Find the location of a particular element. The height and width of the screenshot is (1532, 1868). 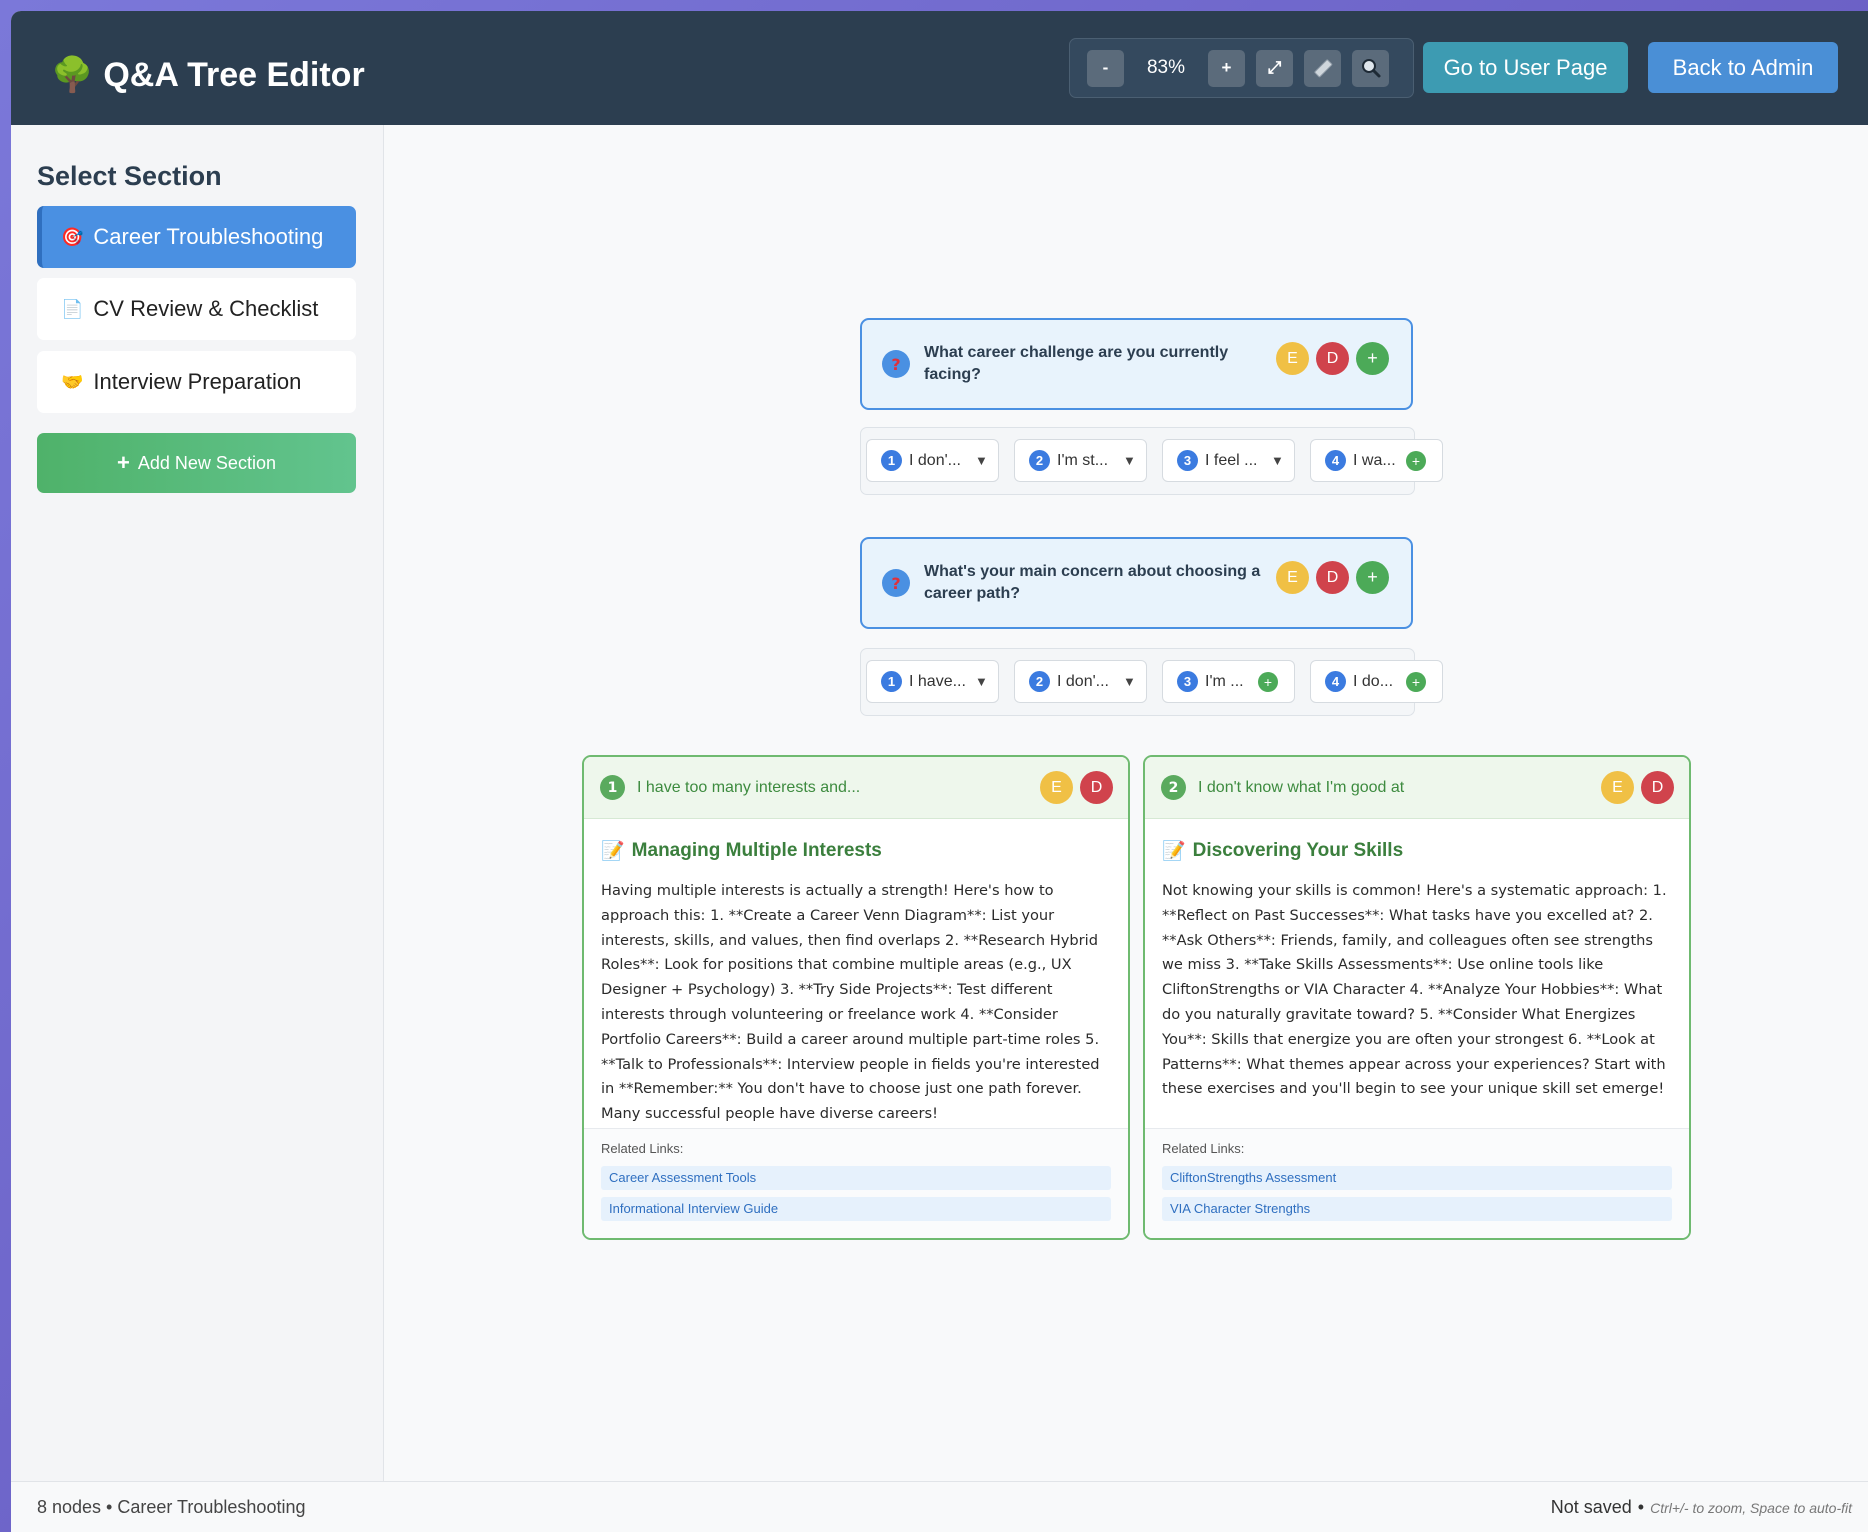

plus-icon: + is located at coordinates (123, 462).